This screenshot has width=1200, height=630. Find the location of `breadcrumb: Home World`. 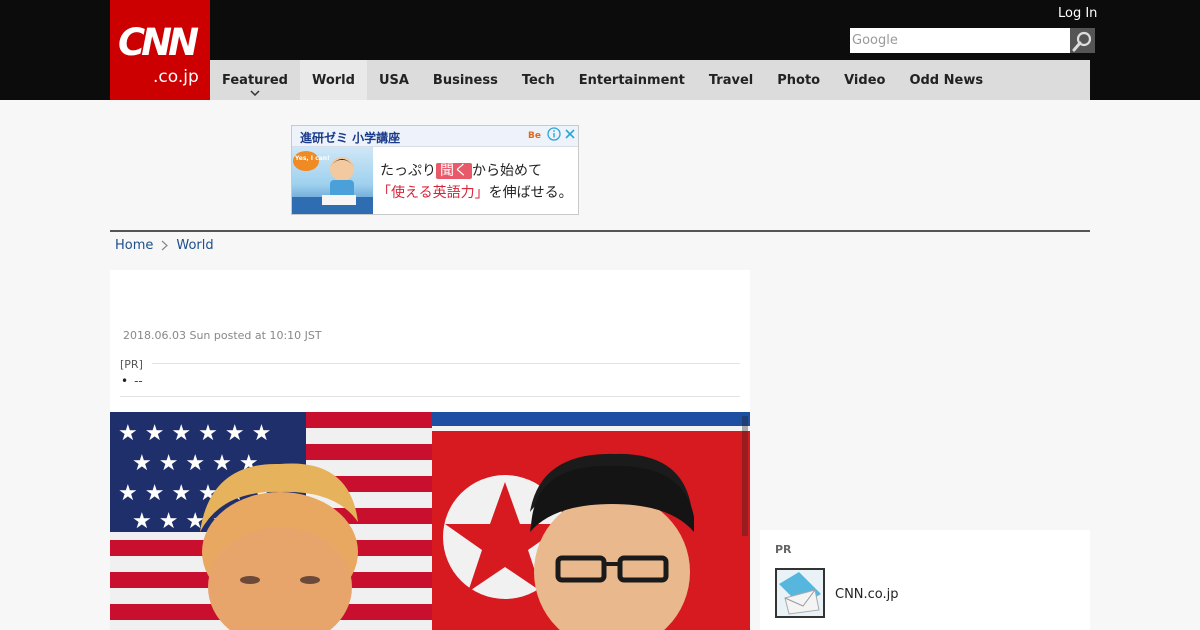

breadcrumb: Home World is located at coordinates (164, 245).